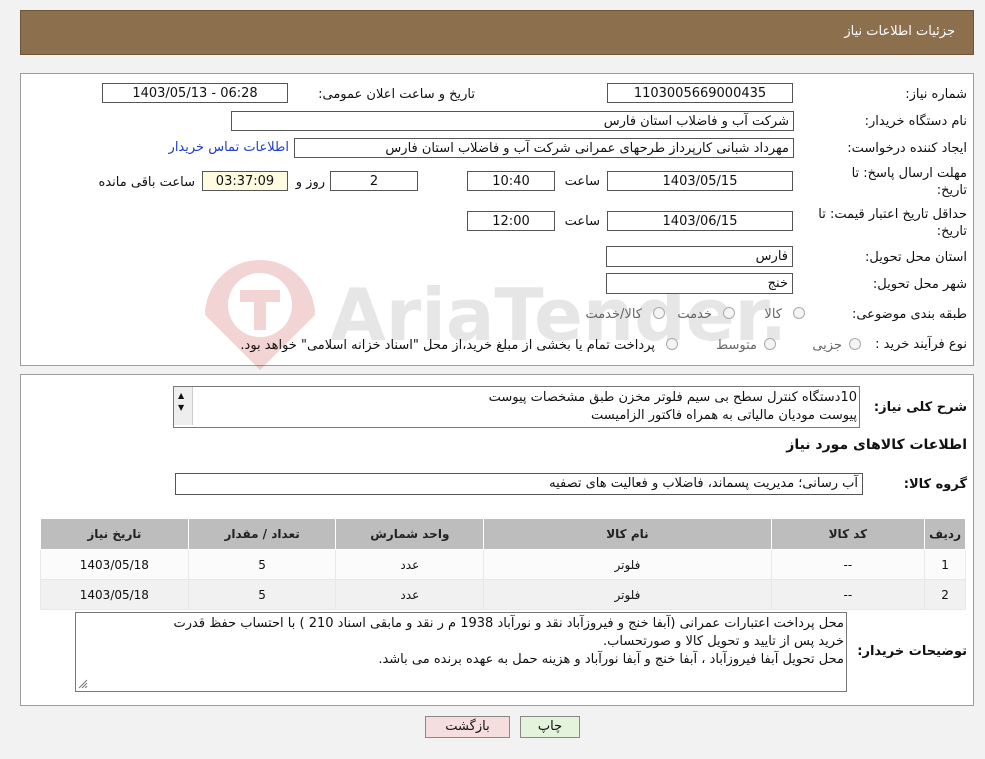 The image size is (985, 759). I want to click on time-remaining-field: 03:37:09, so click(245, 181).